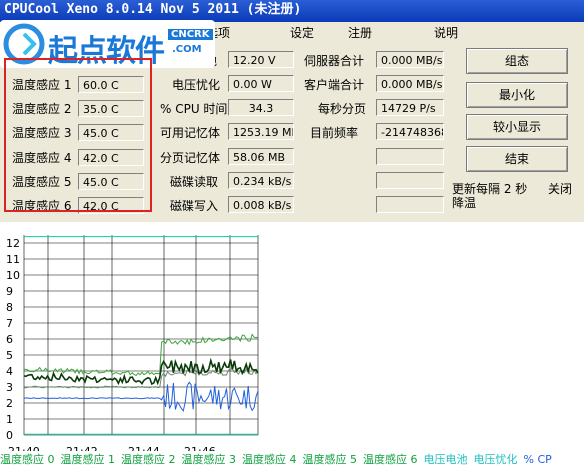 Image resolution: width=584 pixels, height=467 pixels. I want to click on cooling-text: 降温, so click(464, 203).